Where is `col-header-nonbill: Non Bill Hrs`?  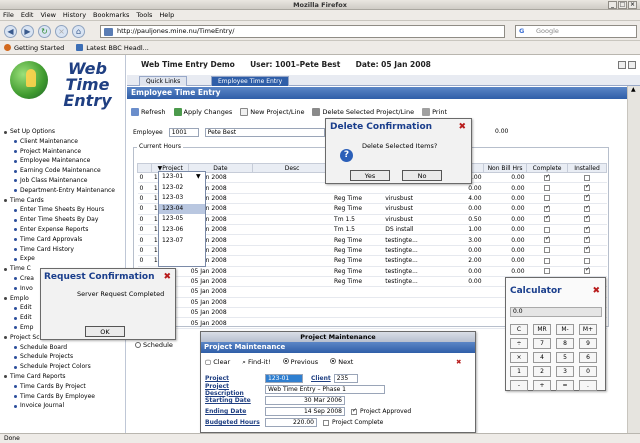
col-header-nonbill: Non Bill Hrs is located at coordinates (505, 168).